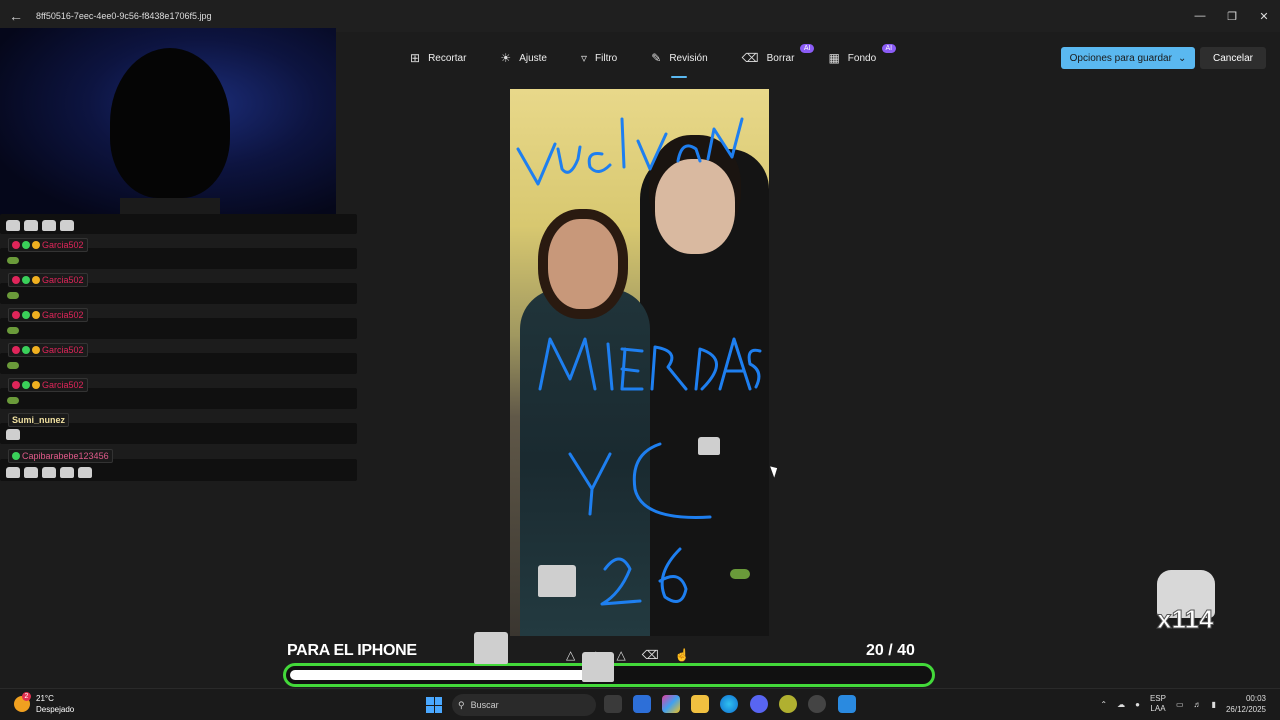 This screenshot has width=1280, height=720. What do you see at coordinates (857, 58) in the screenshot?
I see `tool-background: ▦ Fondo AI` at bounding box center [857, 58].